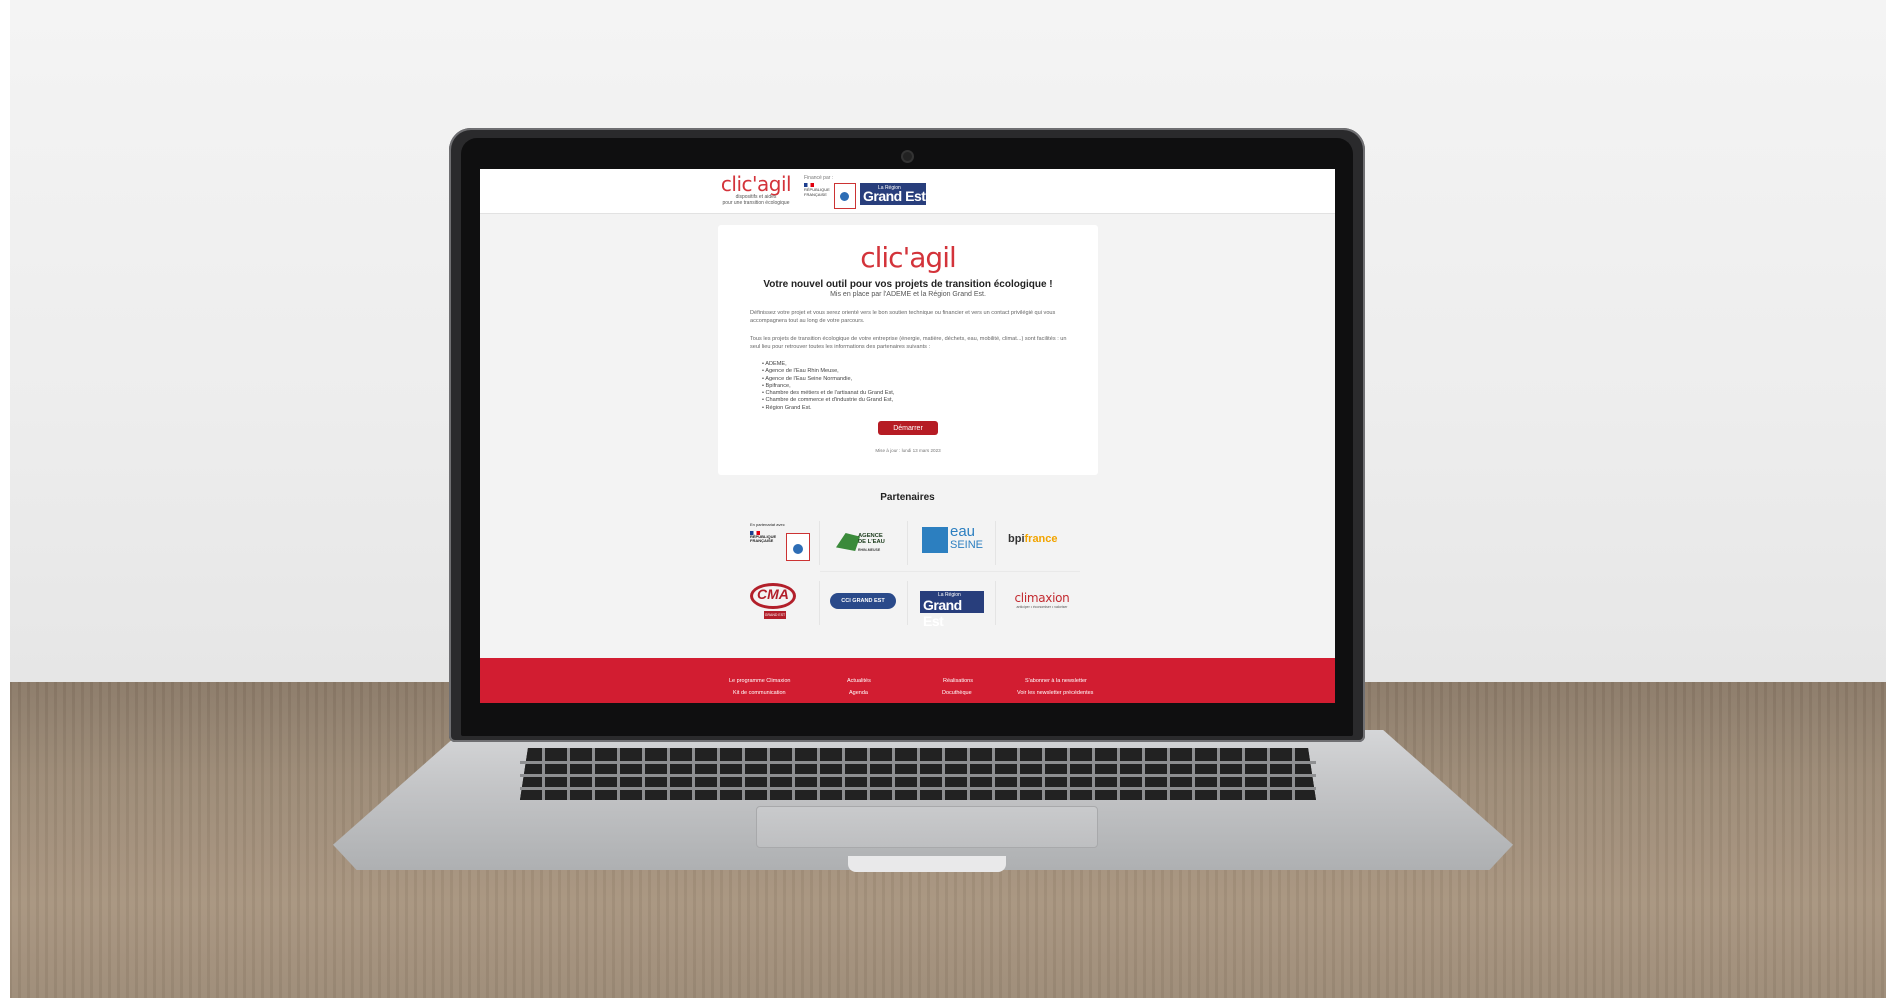 This screenshot has width=1886, height=998. I want to click on start-button: Démarrer, so click(908, 428).